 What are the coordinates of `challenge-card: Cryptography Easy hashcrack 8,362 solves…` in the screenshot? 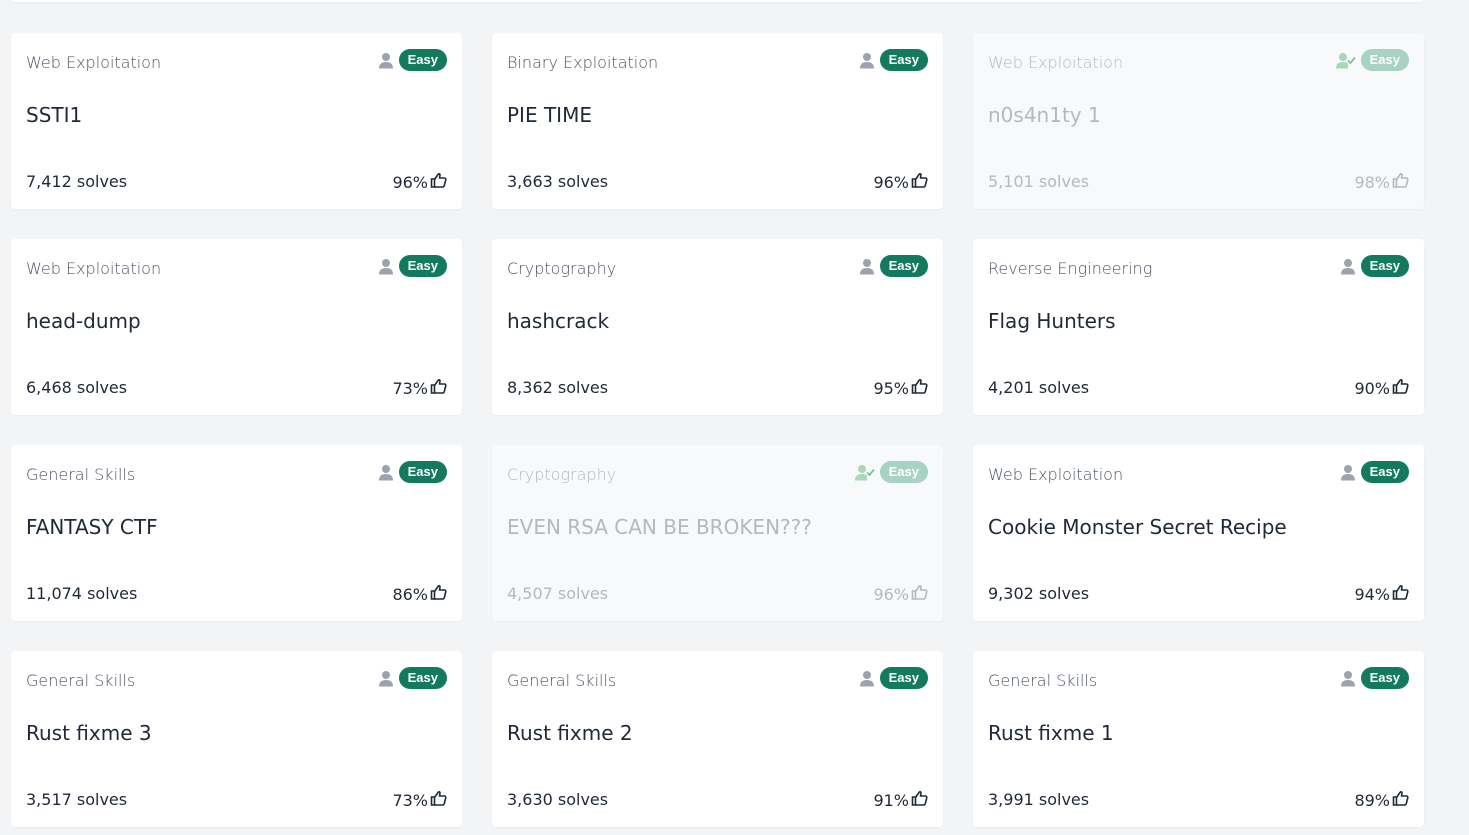 It's located at (717, 327).